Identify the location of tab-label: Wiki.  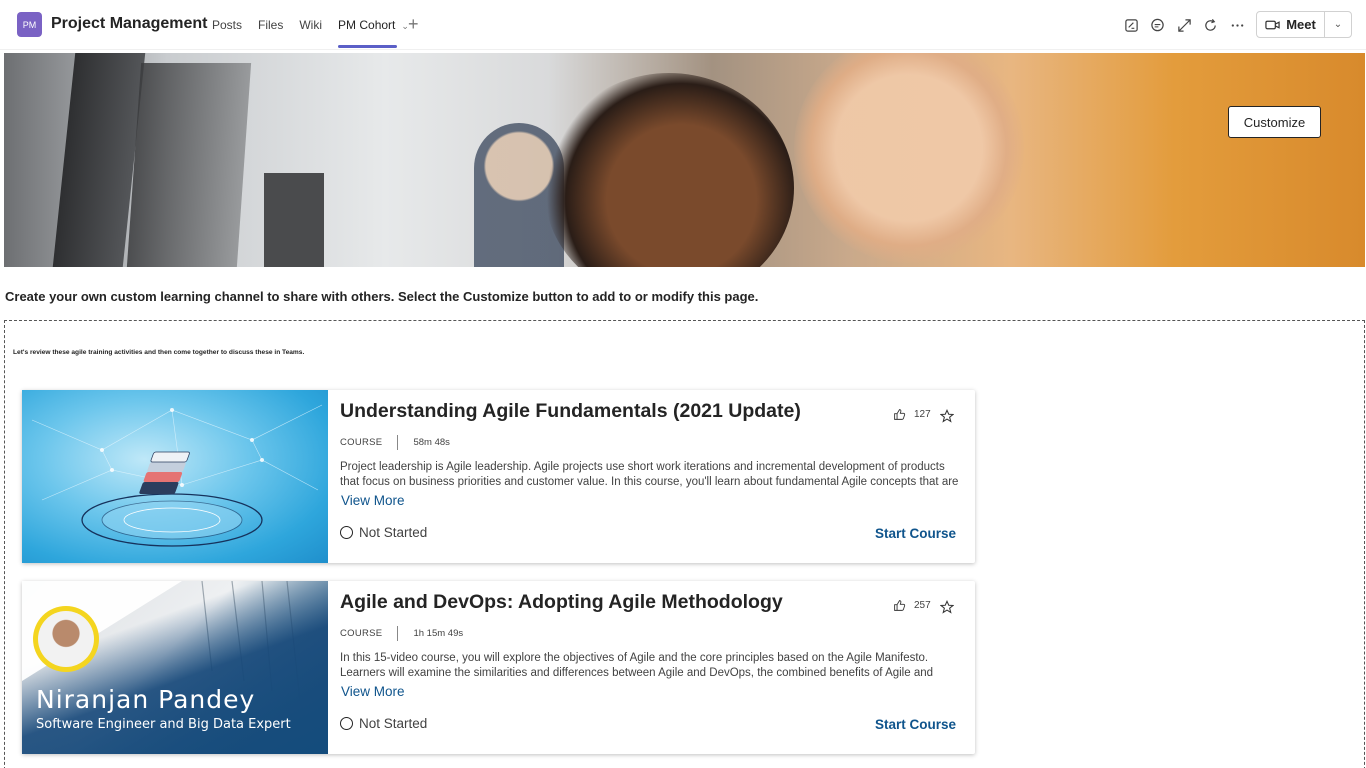
(311, 25).